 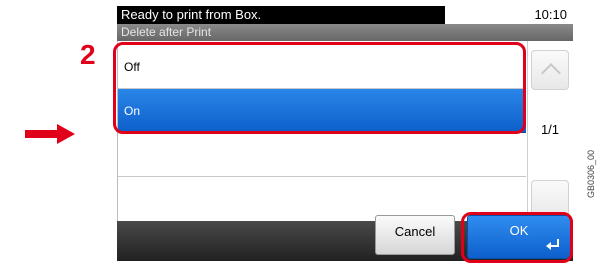 I want to click on screen-title: Delete after Print, so click(x=345, y=32).